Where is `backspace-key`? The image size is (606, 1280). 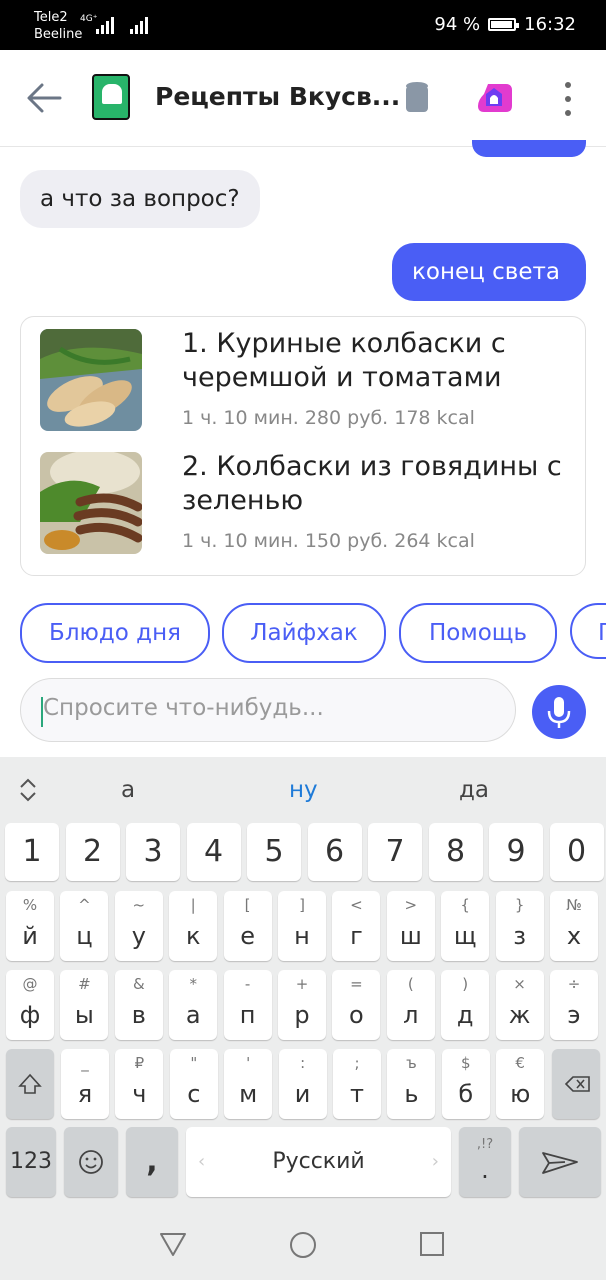
backspace-key is located at coordinates (576, 1084).